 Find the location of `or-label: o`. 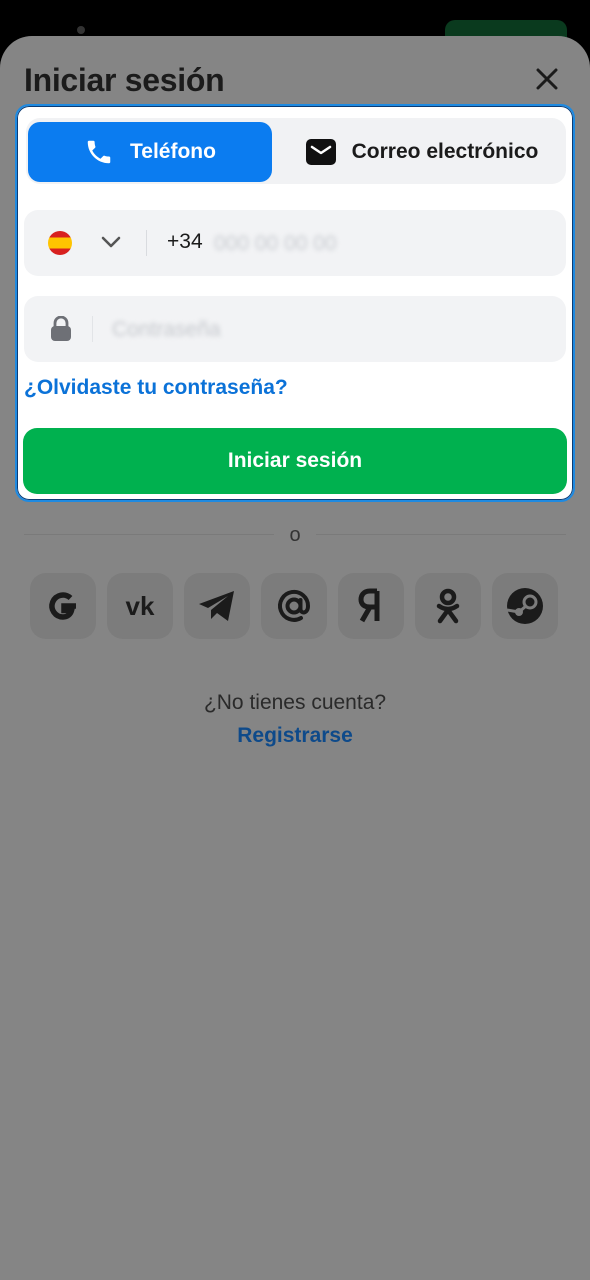

or-label: o is located at coordinates (295, 535).